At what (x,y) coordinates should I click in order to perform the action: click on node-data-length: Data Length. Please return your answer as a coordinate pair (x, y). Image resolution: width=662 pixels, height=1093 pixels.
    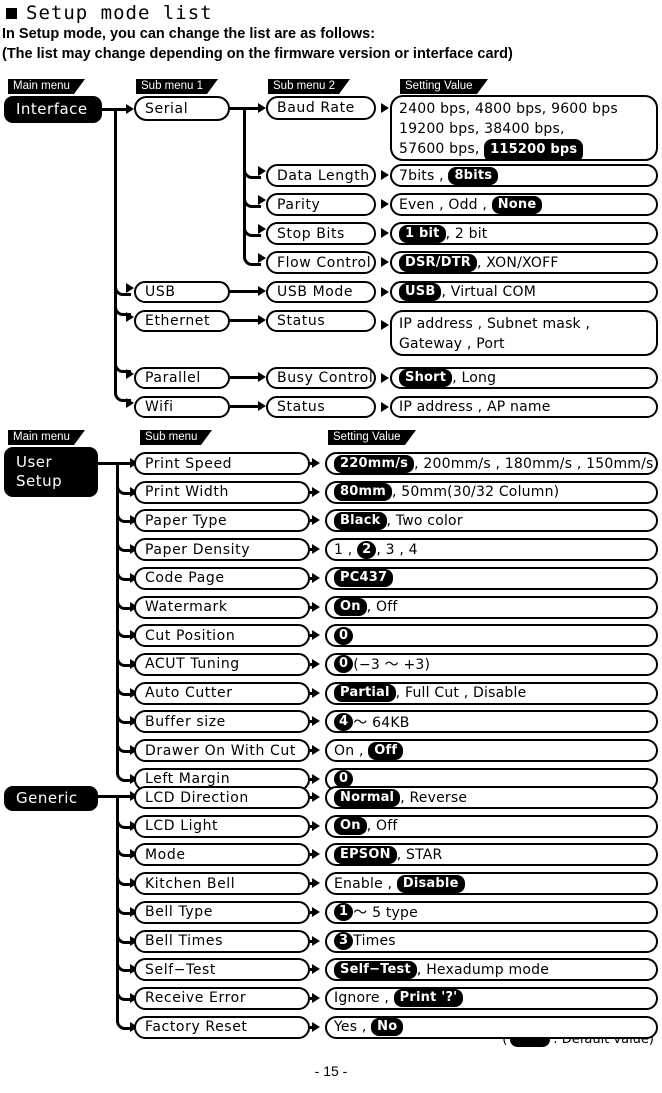
    Looking at the image, I should click on (321, 175).